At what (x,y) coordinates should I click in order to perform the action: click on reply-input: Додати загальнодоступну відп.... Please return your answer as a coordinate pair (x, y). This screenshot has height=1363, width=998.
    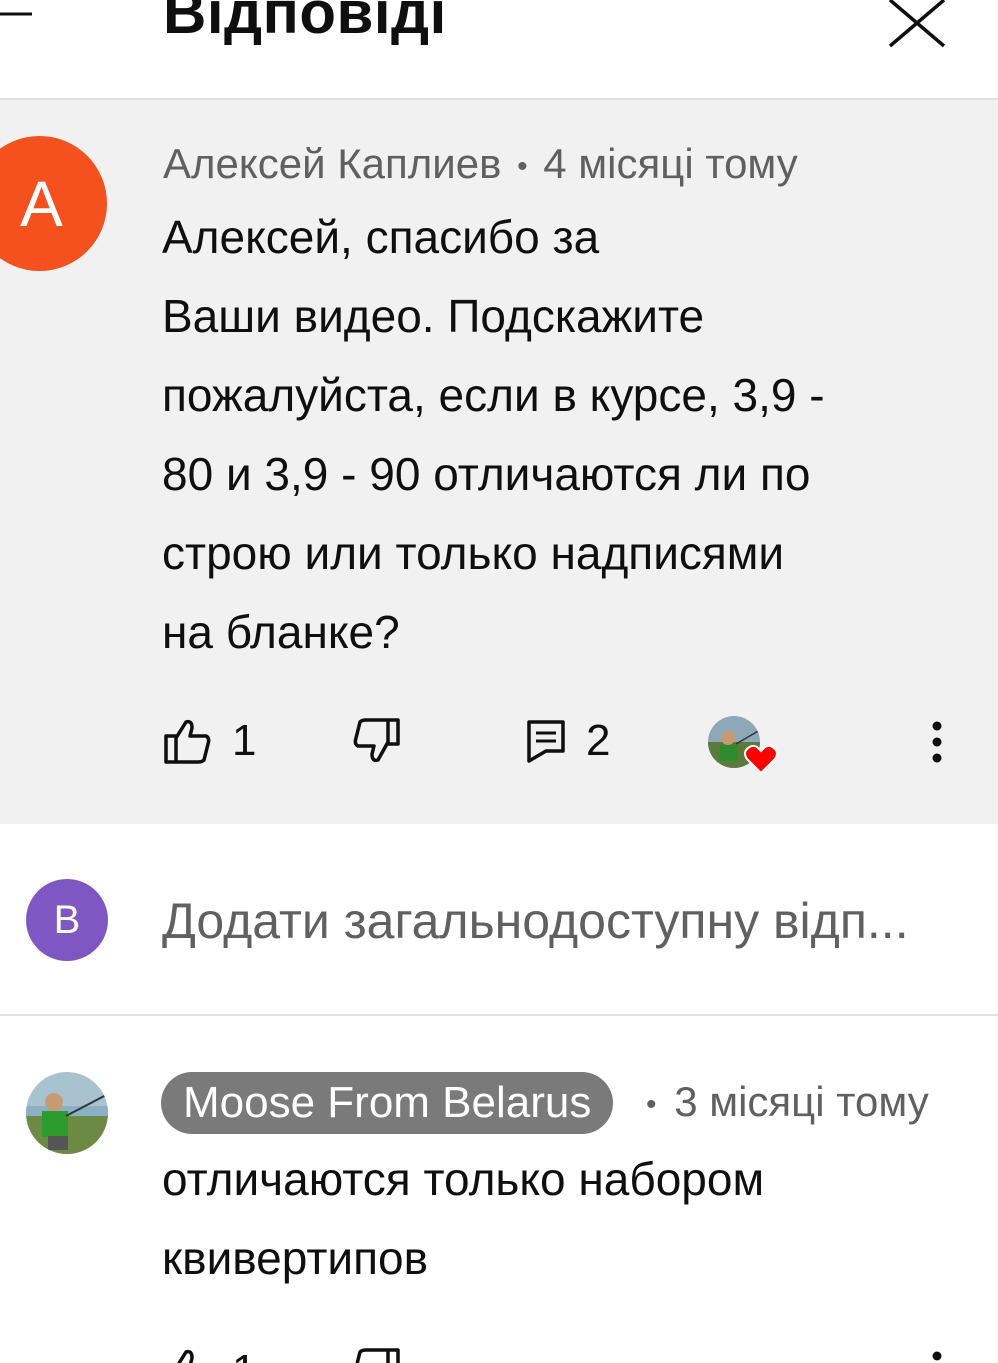
    Looking at the image, I should click on (572, 921).